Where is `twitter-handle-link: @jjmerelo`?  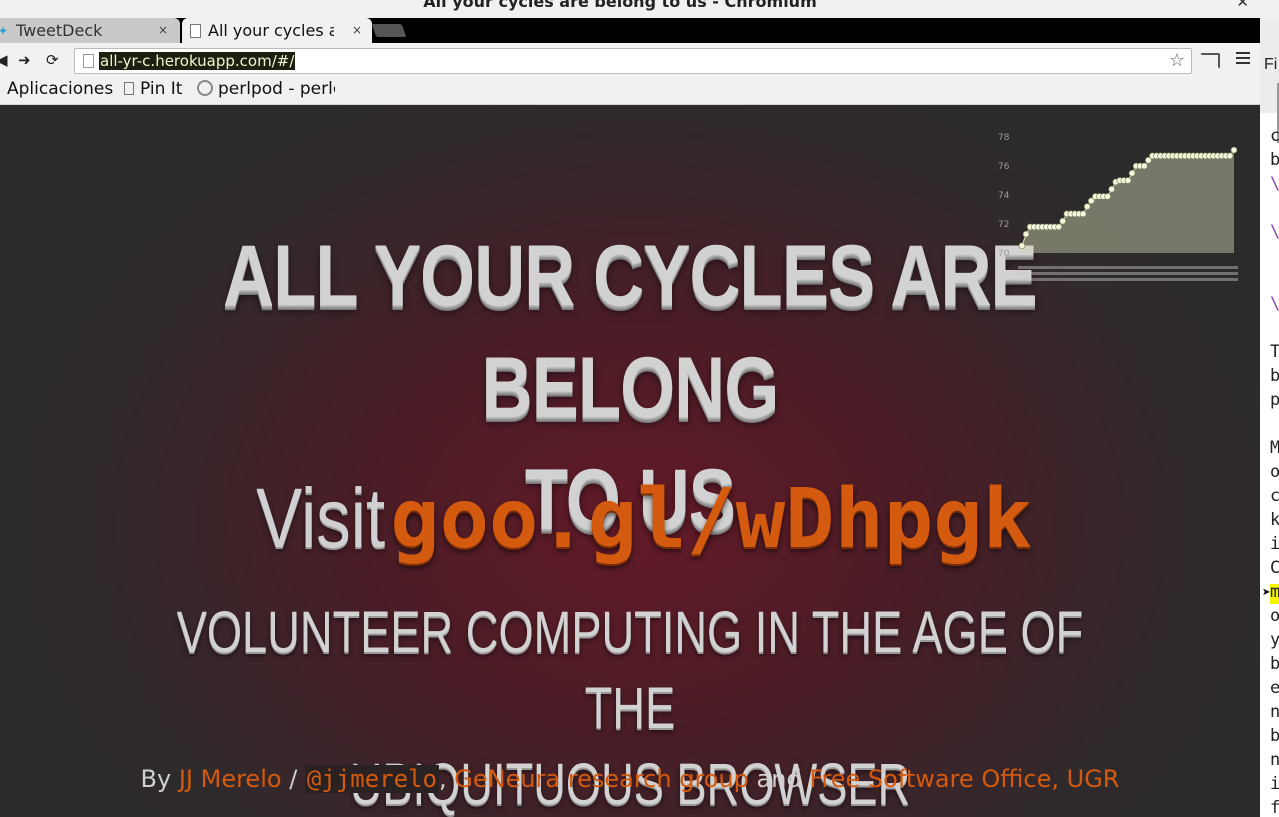 twitter-handle-link: @jjmerelo is located at coordinates (371, 779).